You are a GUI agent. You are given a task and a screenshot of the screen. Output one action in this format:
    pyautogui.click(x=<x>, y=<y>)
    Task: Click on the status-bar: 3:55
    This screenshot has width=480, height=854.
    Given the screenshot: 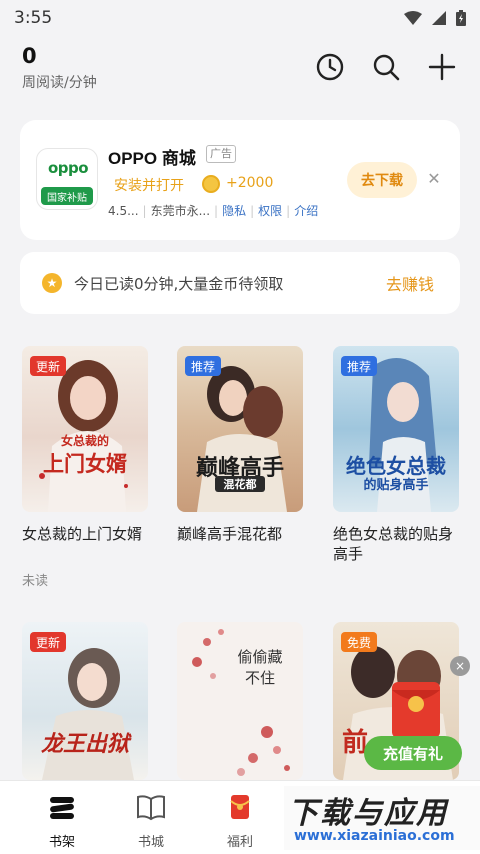 What is the action you would take?
    pyautogui.click(x=240, y=18)
    